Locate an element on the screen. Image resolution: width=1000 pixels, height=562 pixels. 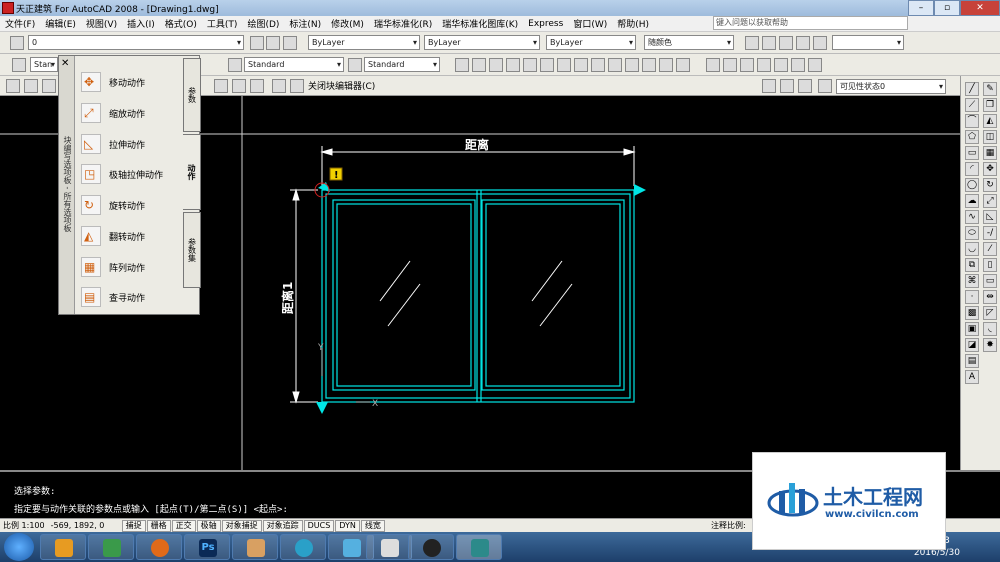
array-icon: ▦ is located at coordinates (990, 153).